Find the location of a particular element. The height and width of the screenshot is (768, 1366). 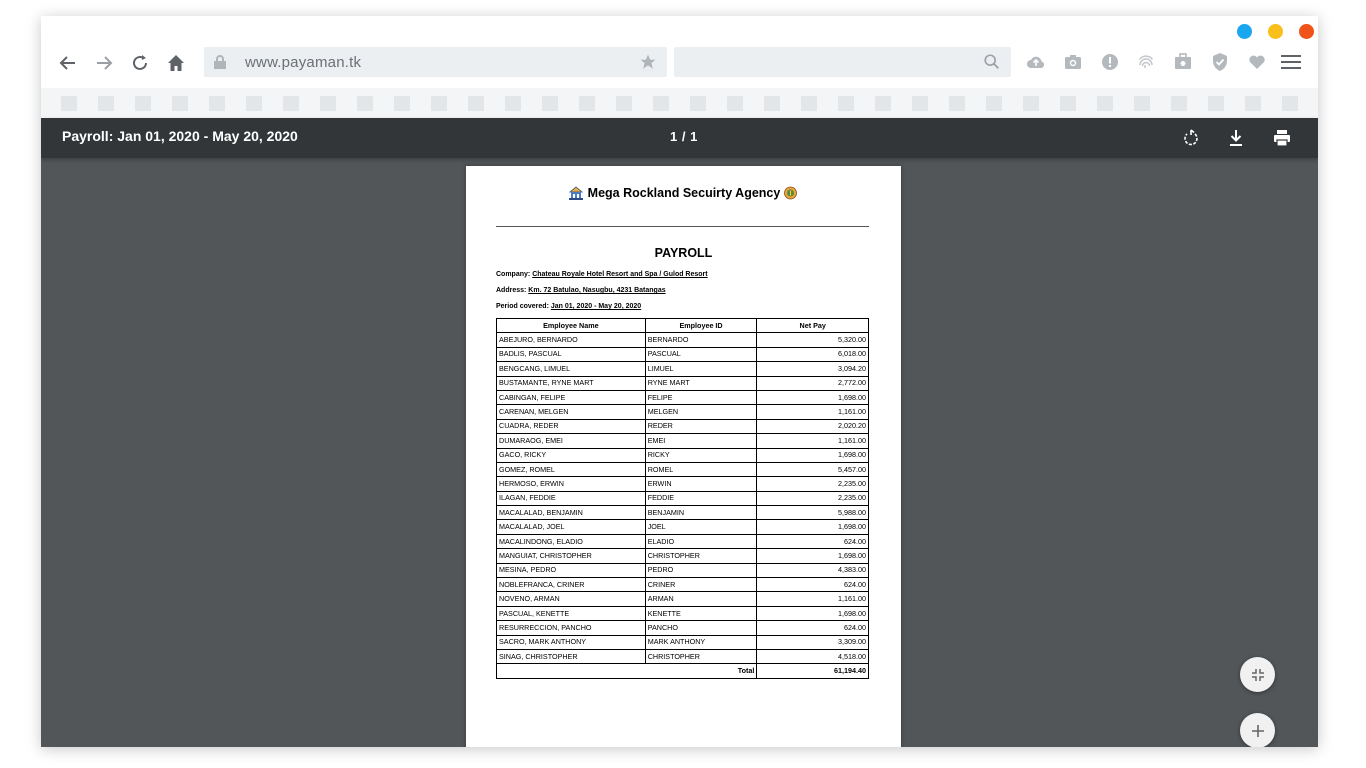

window-dot-yellow is located at coordinates (1275, 31).